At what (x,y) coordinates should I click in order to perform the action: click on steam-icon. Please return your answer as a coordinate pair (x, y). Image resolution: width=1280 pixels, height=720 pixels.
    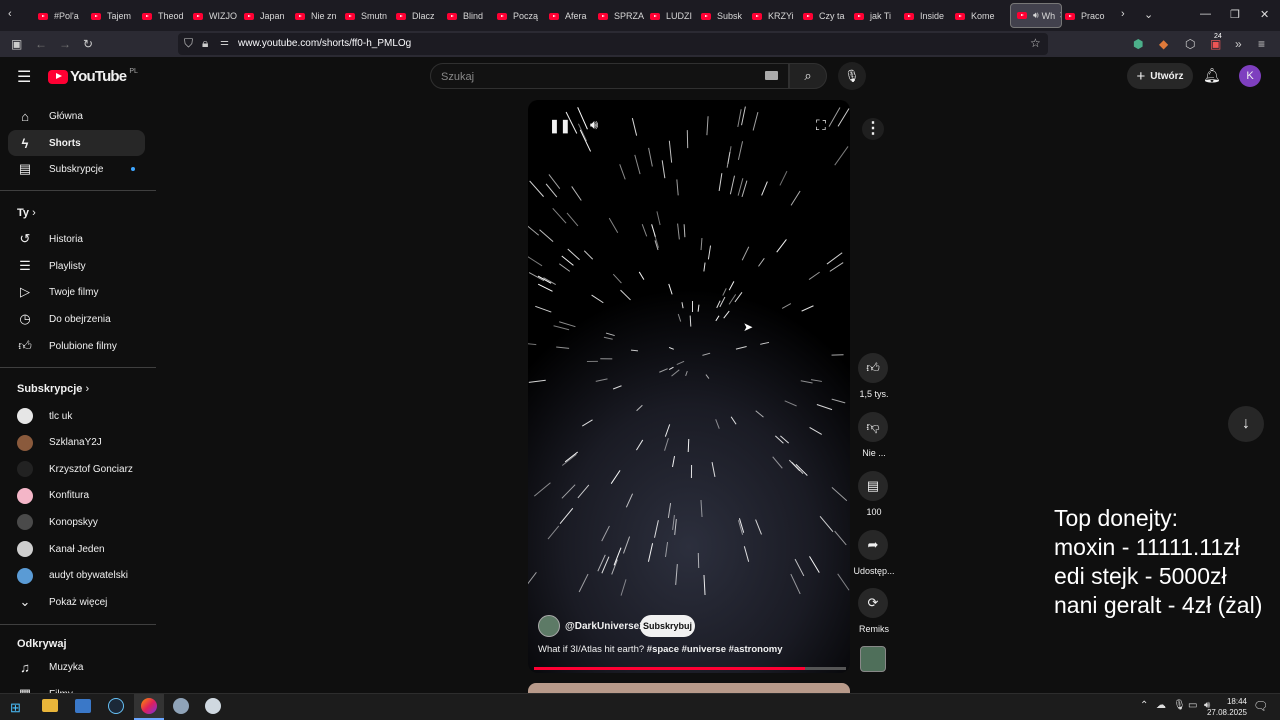
    Looking at the image, I should click on (116, 706).